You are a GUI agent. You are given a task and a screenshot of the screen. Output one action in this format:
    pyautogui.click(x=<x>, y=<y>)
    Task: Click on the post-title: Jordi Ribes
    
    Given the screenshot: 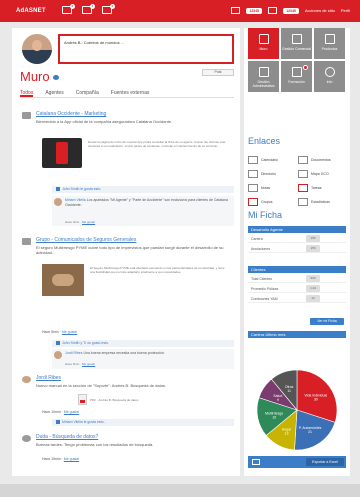 What is the action you would take?
    pyautogui.click(x=48, y=378)
    